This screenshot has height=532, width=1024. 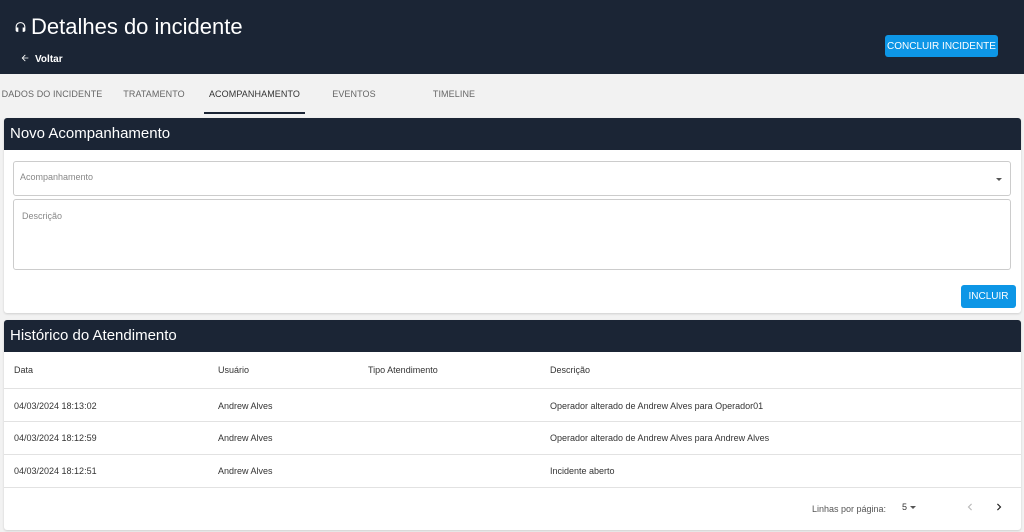 I want to click on back-link-label: Voltar, so click(x=49, y=59).